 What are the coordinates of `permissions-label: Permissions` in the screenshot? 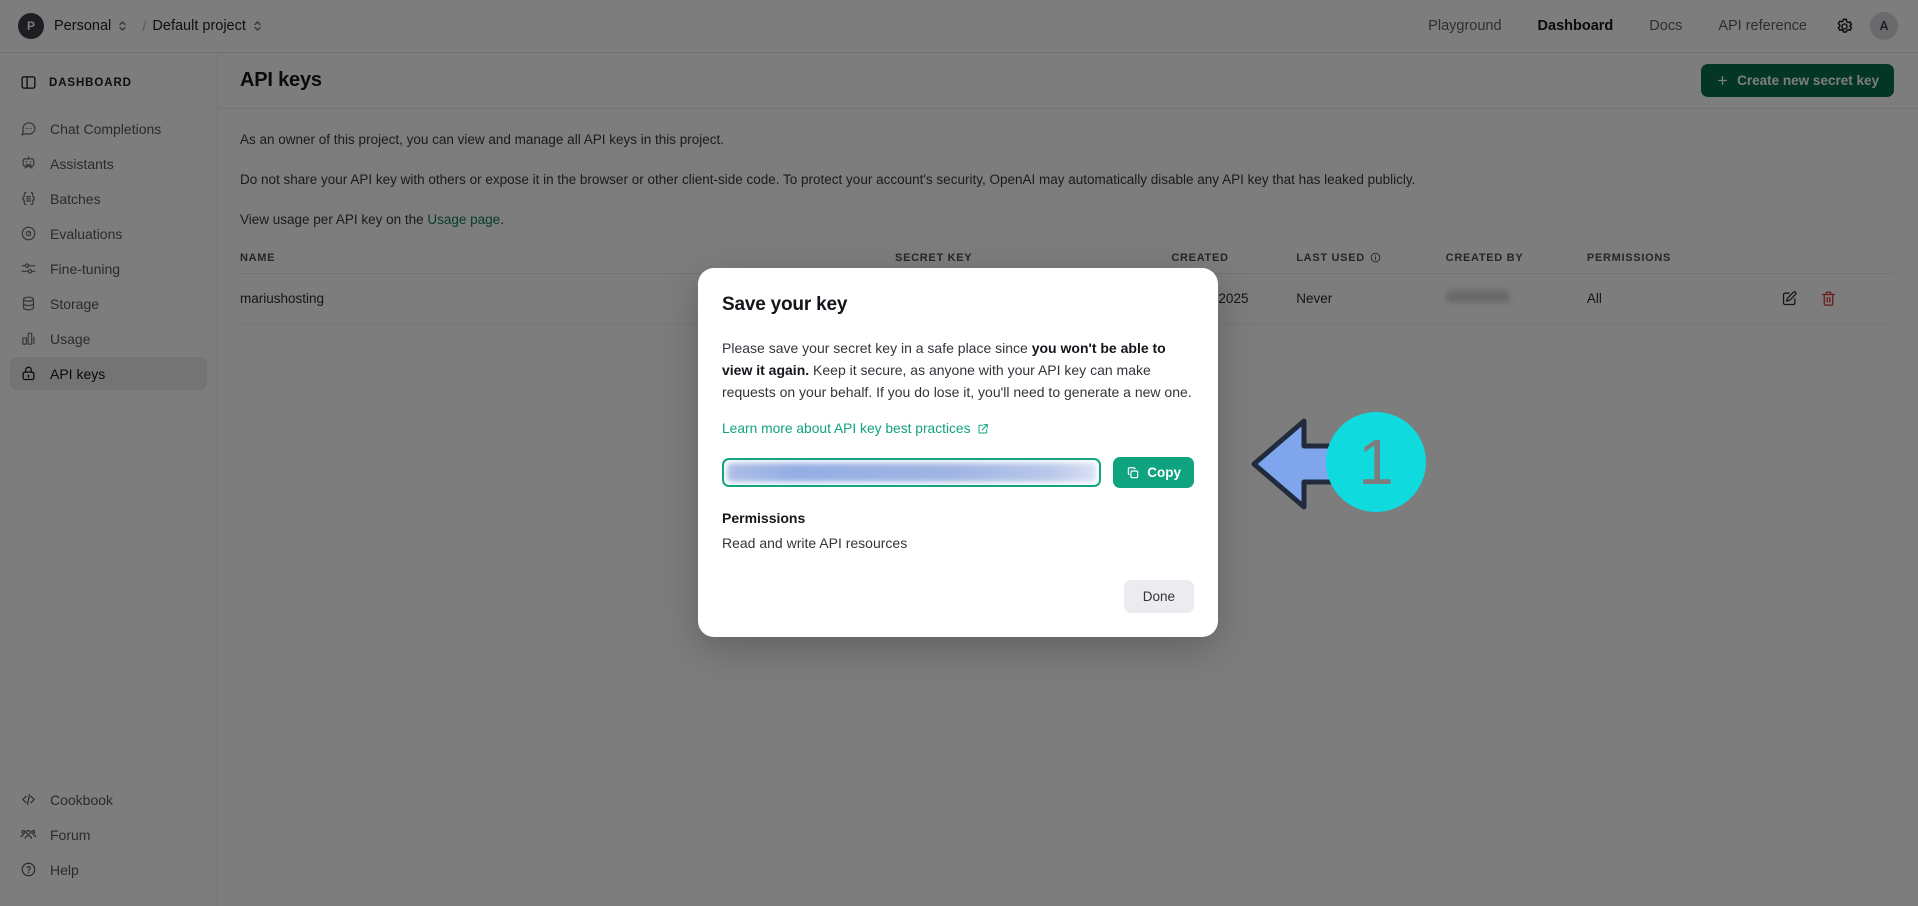 It's located at (764, 518).